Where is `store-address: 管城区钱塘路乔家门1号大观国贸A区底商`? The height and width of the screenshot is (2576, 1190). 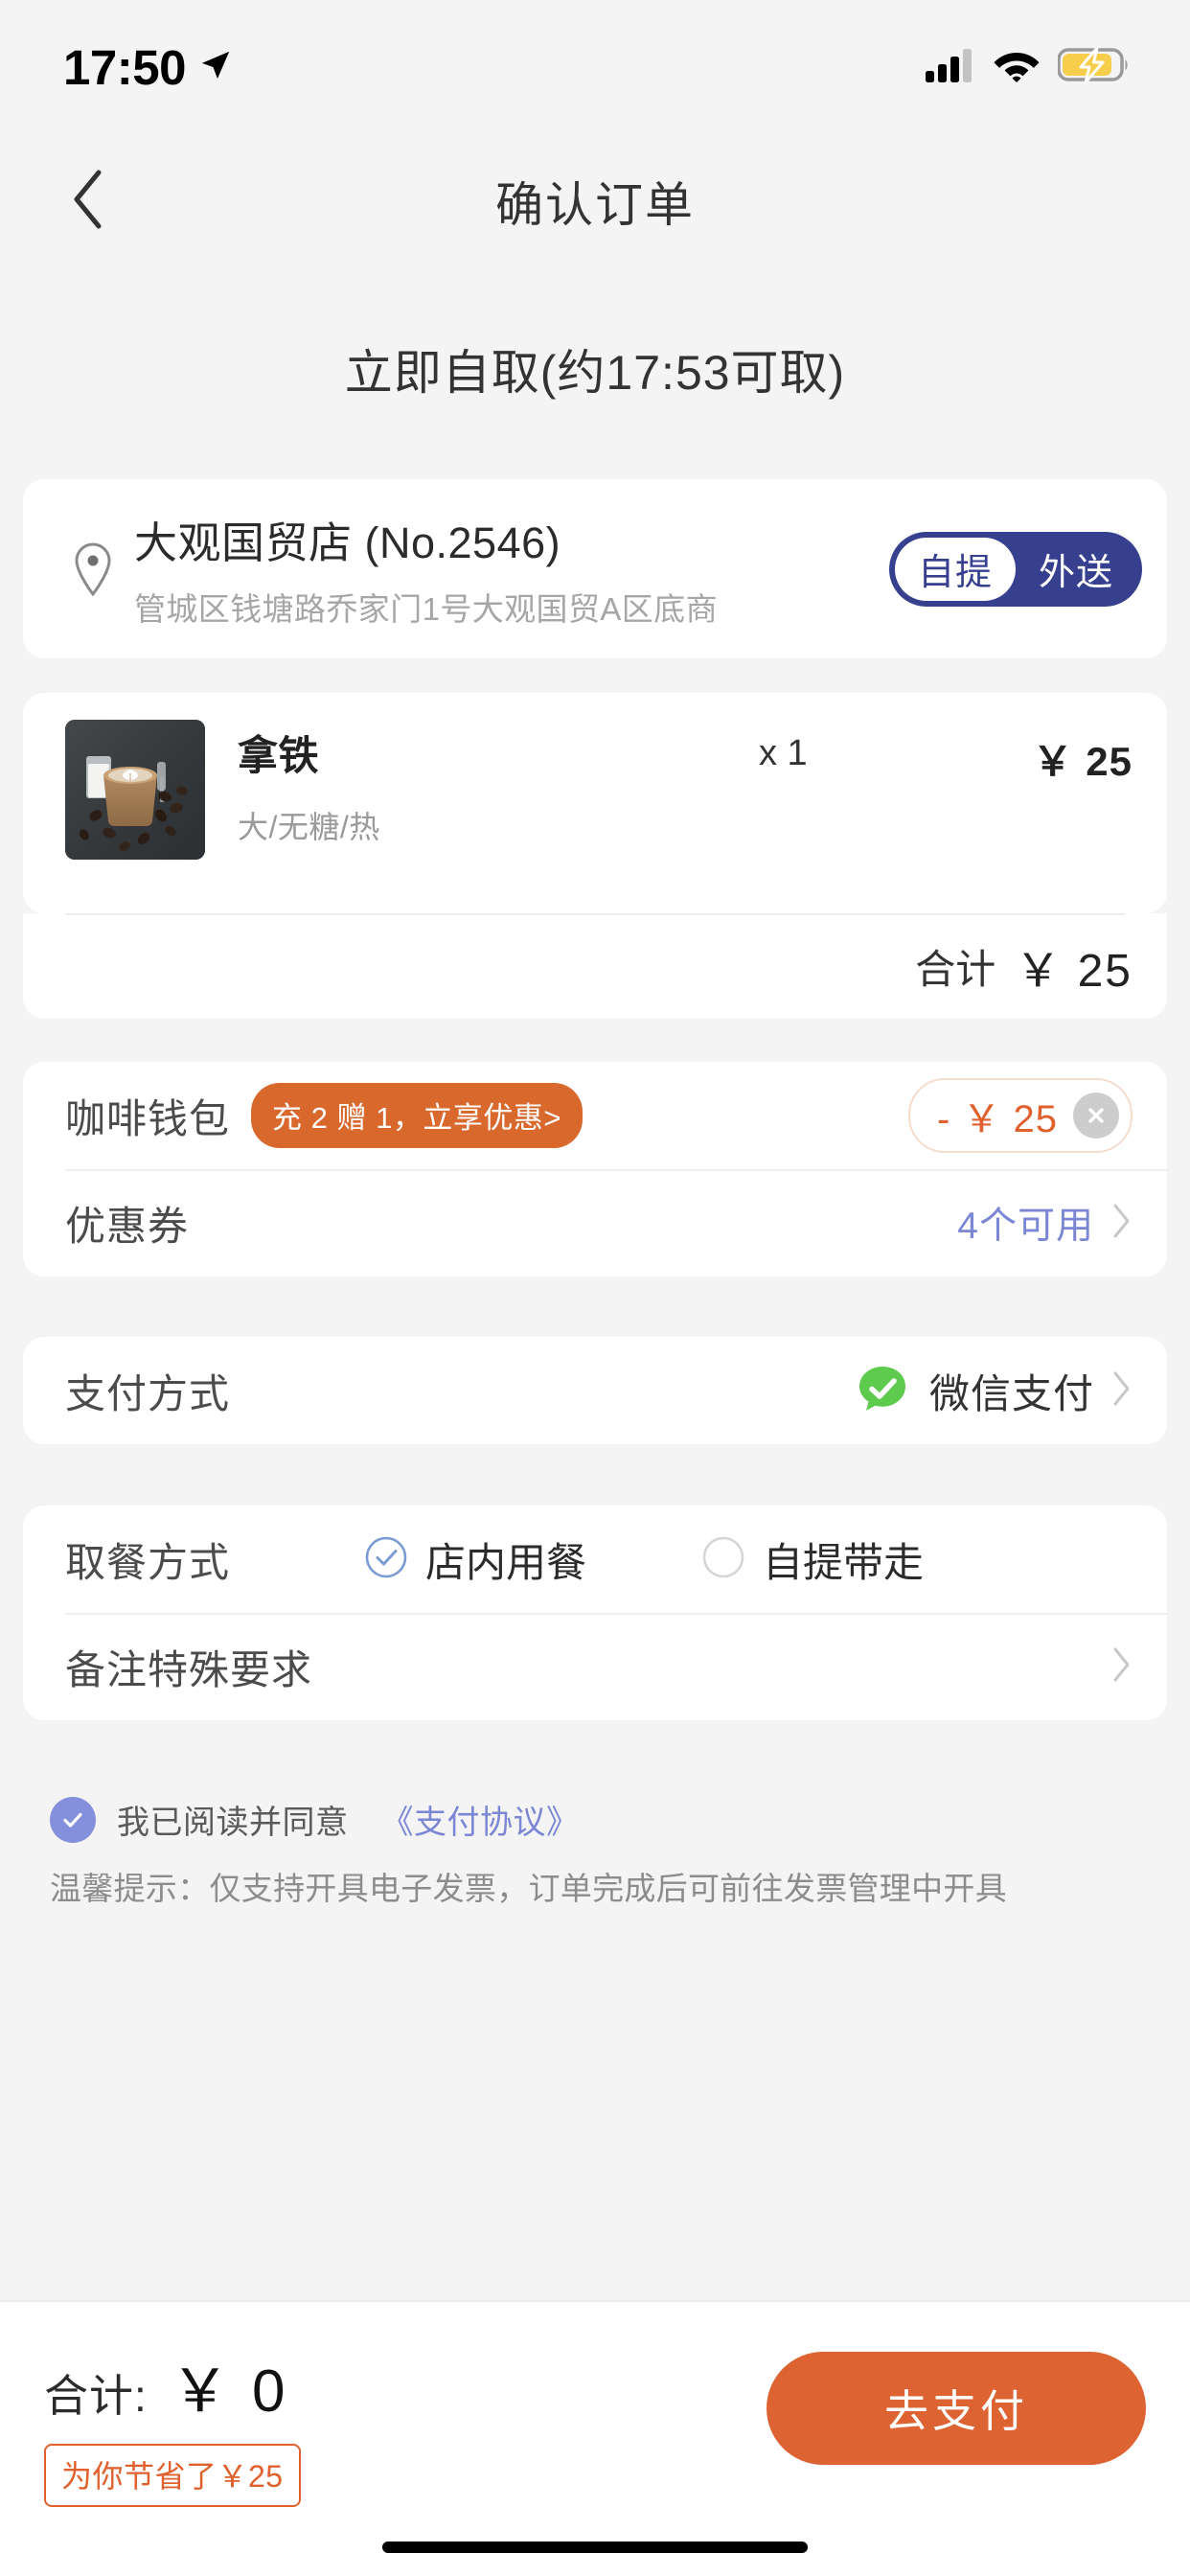 store-address: 管城区钱塘路乔家门1号大观国贸A区底商 is located at coordinates (426, 609).